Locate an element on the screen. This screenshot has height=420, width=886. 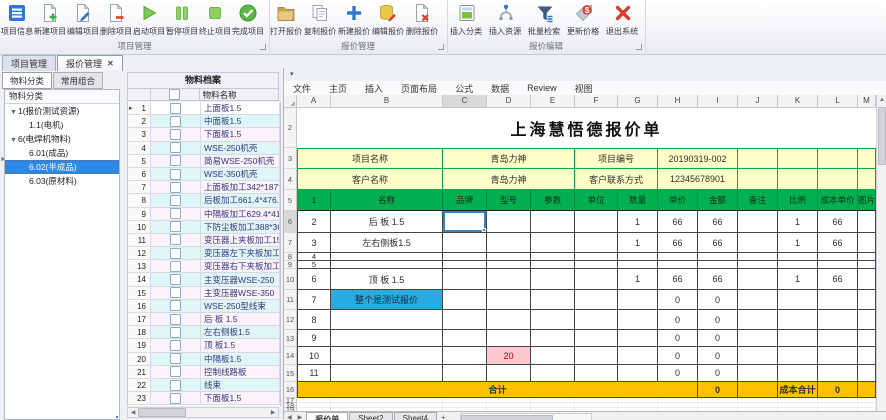
menu-tab: 视图 is located at coordinates (584, 88).